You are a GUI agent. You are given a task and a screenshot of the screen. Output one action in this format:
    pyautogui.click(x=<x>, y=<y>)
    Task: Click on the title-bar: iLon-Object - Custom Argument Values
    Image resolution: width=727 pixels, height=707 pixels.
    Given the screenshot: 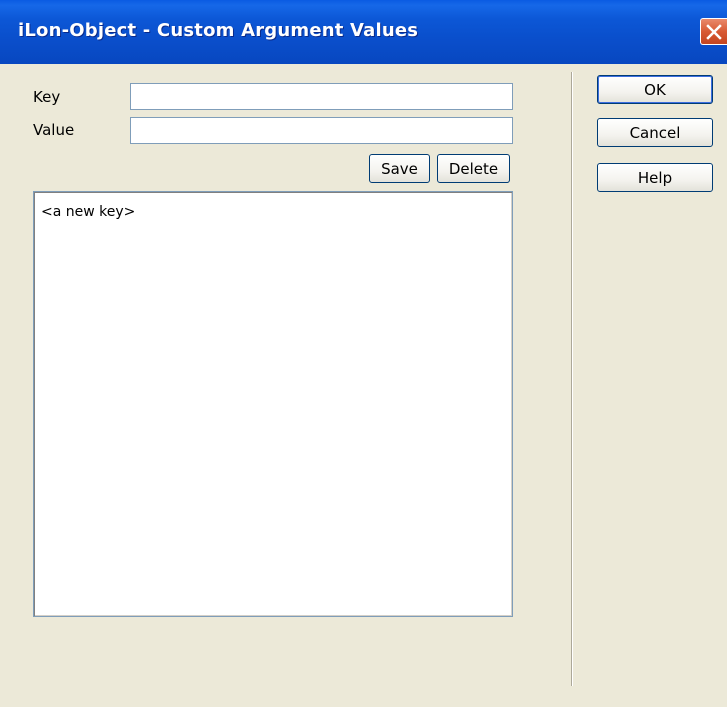 What is the action you would take?
    pyautogui.click(x=363, y=32)
    